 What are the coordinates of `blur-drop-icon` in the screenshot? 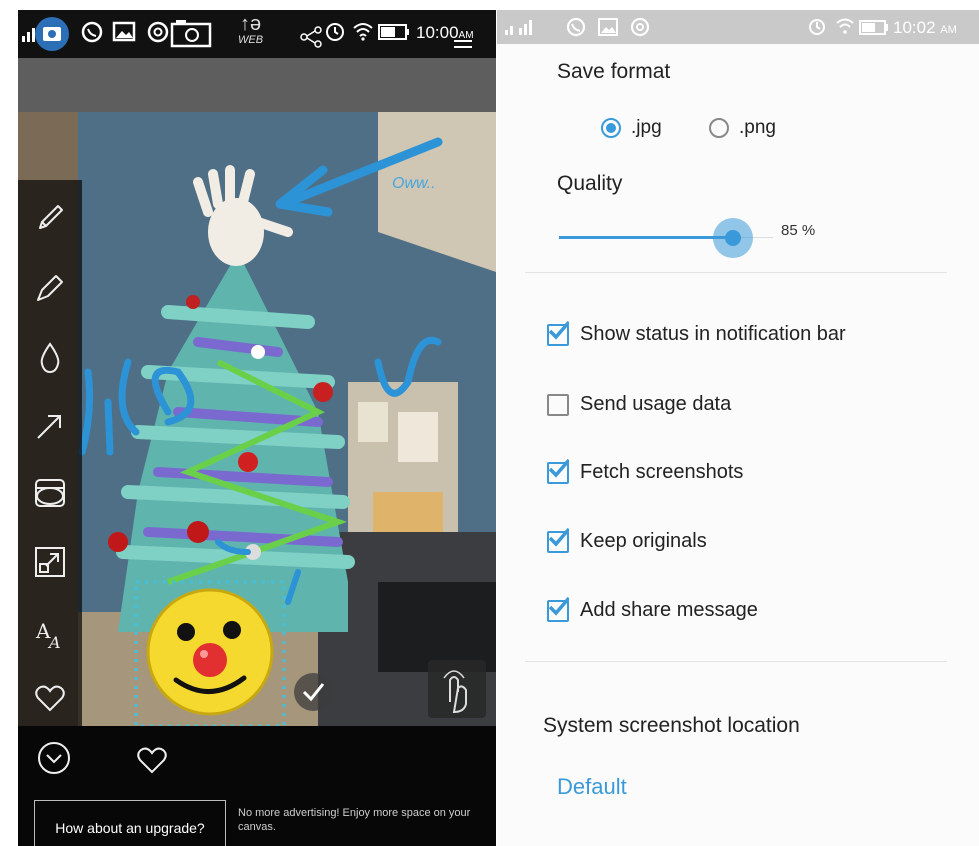 It's located at (50, 358).